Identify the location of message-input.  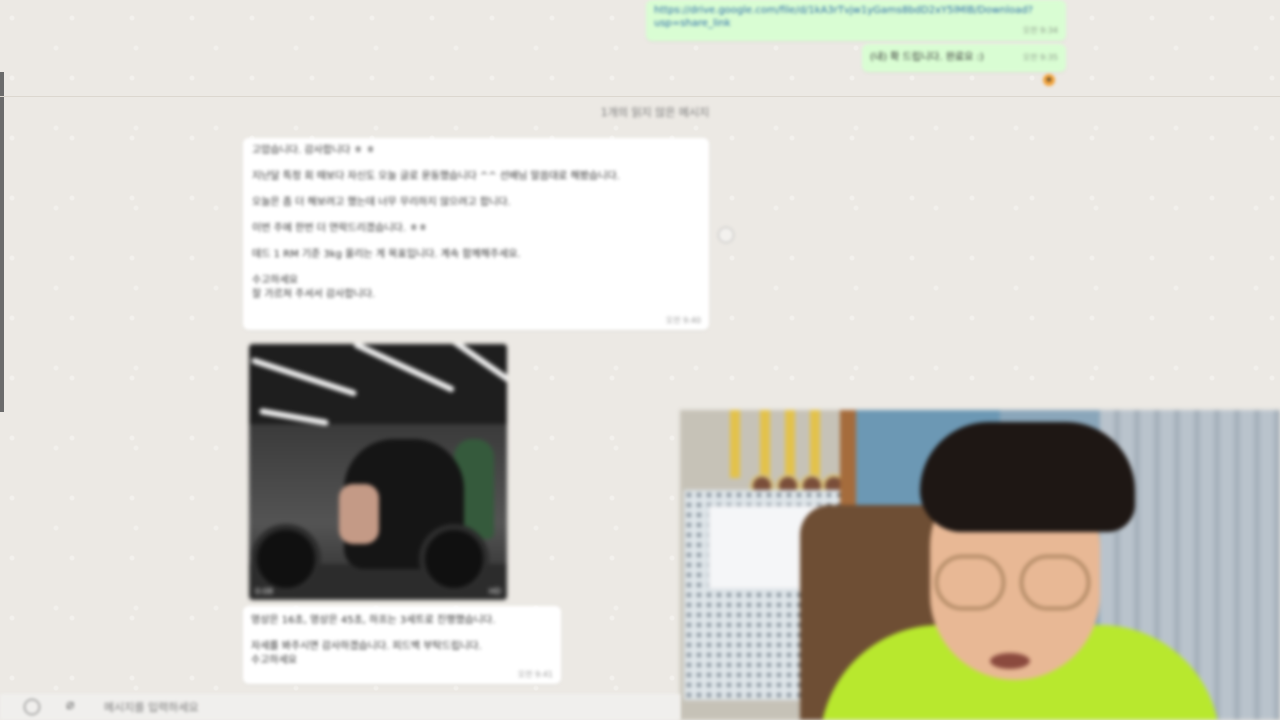
(384, 707).